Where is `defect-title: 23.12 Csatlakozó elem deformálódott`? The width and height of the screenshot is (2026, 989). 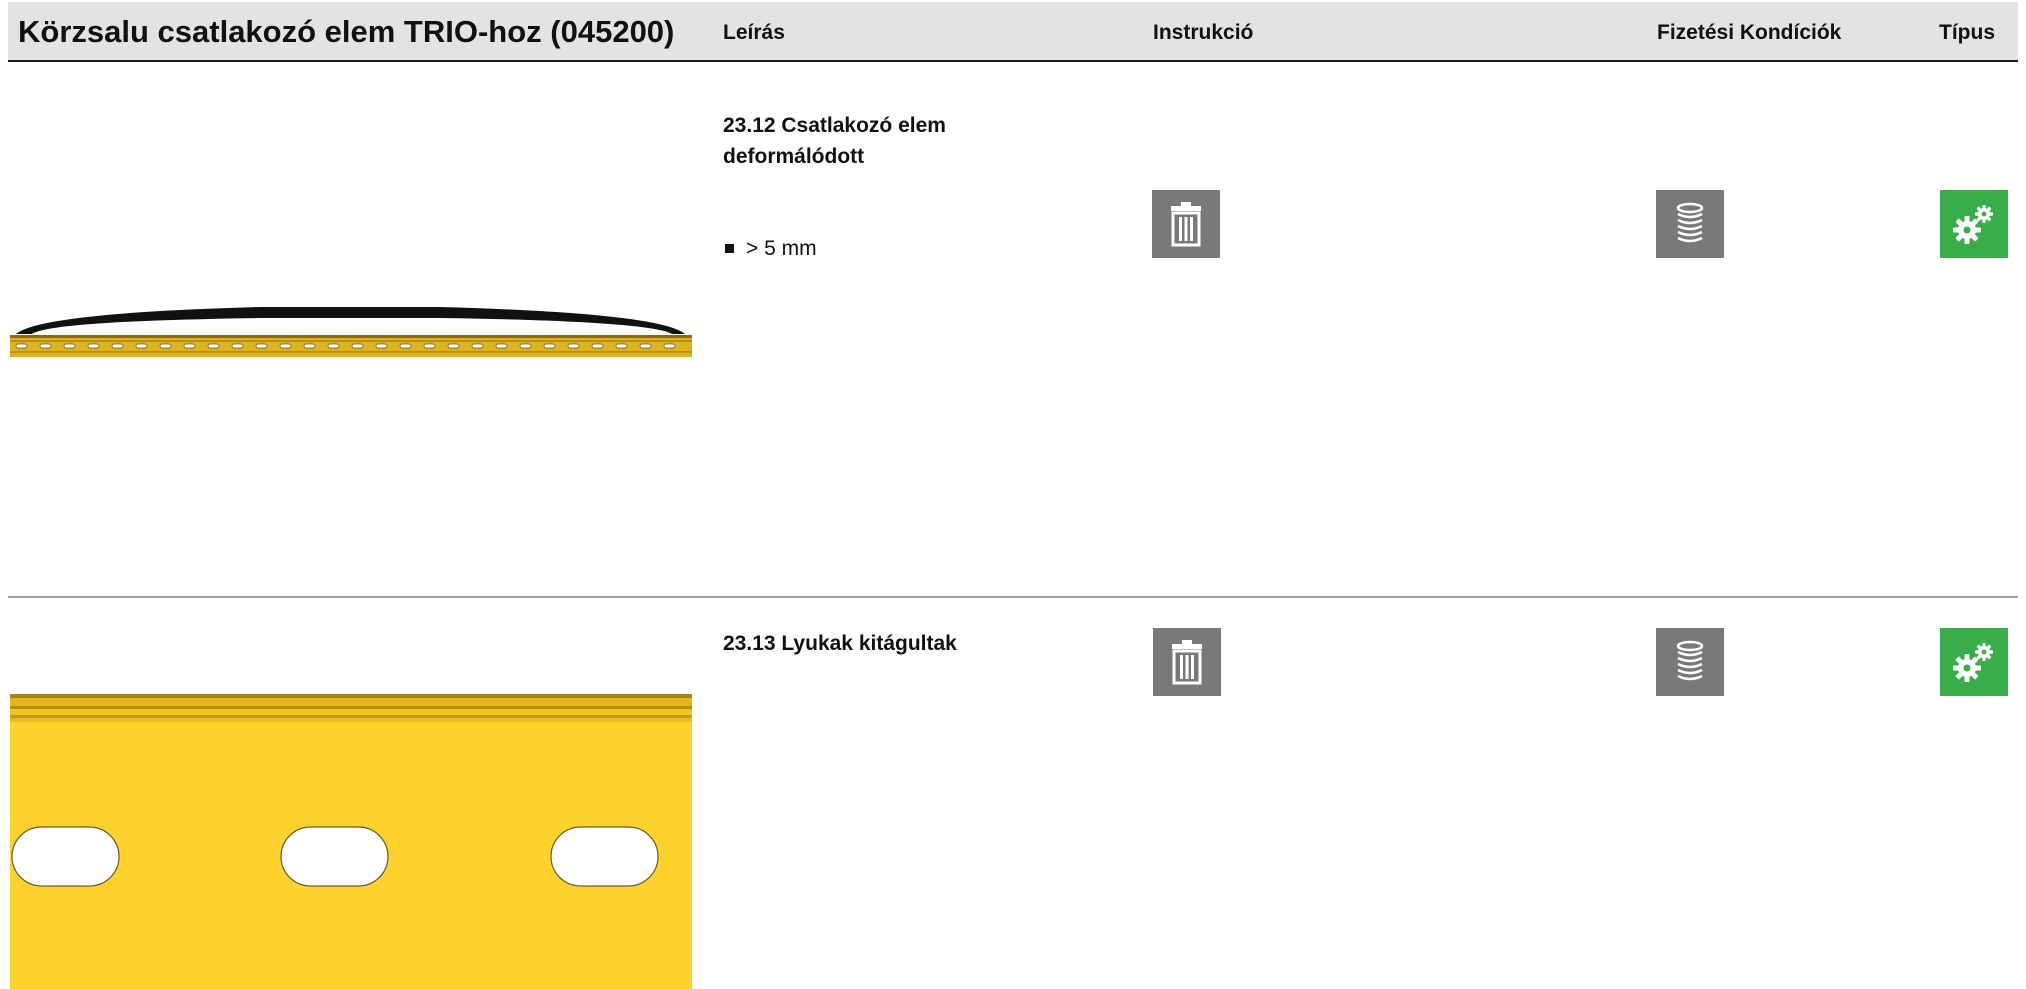 defect-title: 23.12 Csatlakozó elem deformálódott is located at coordinates (834, 141).